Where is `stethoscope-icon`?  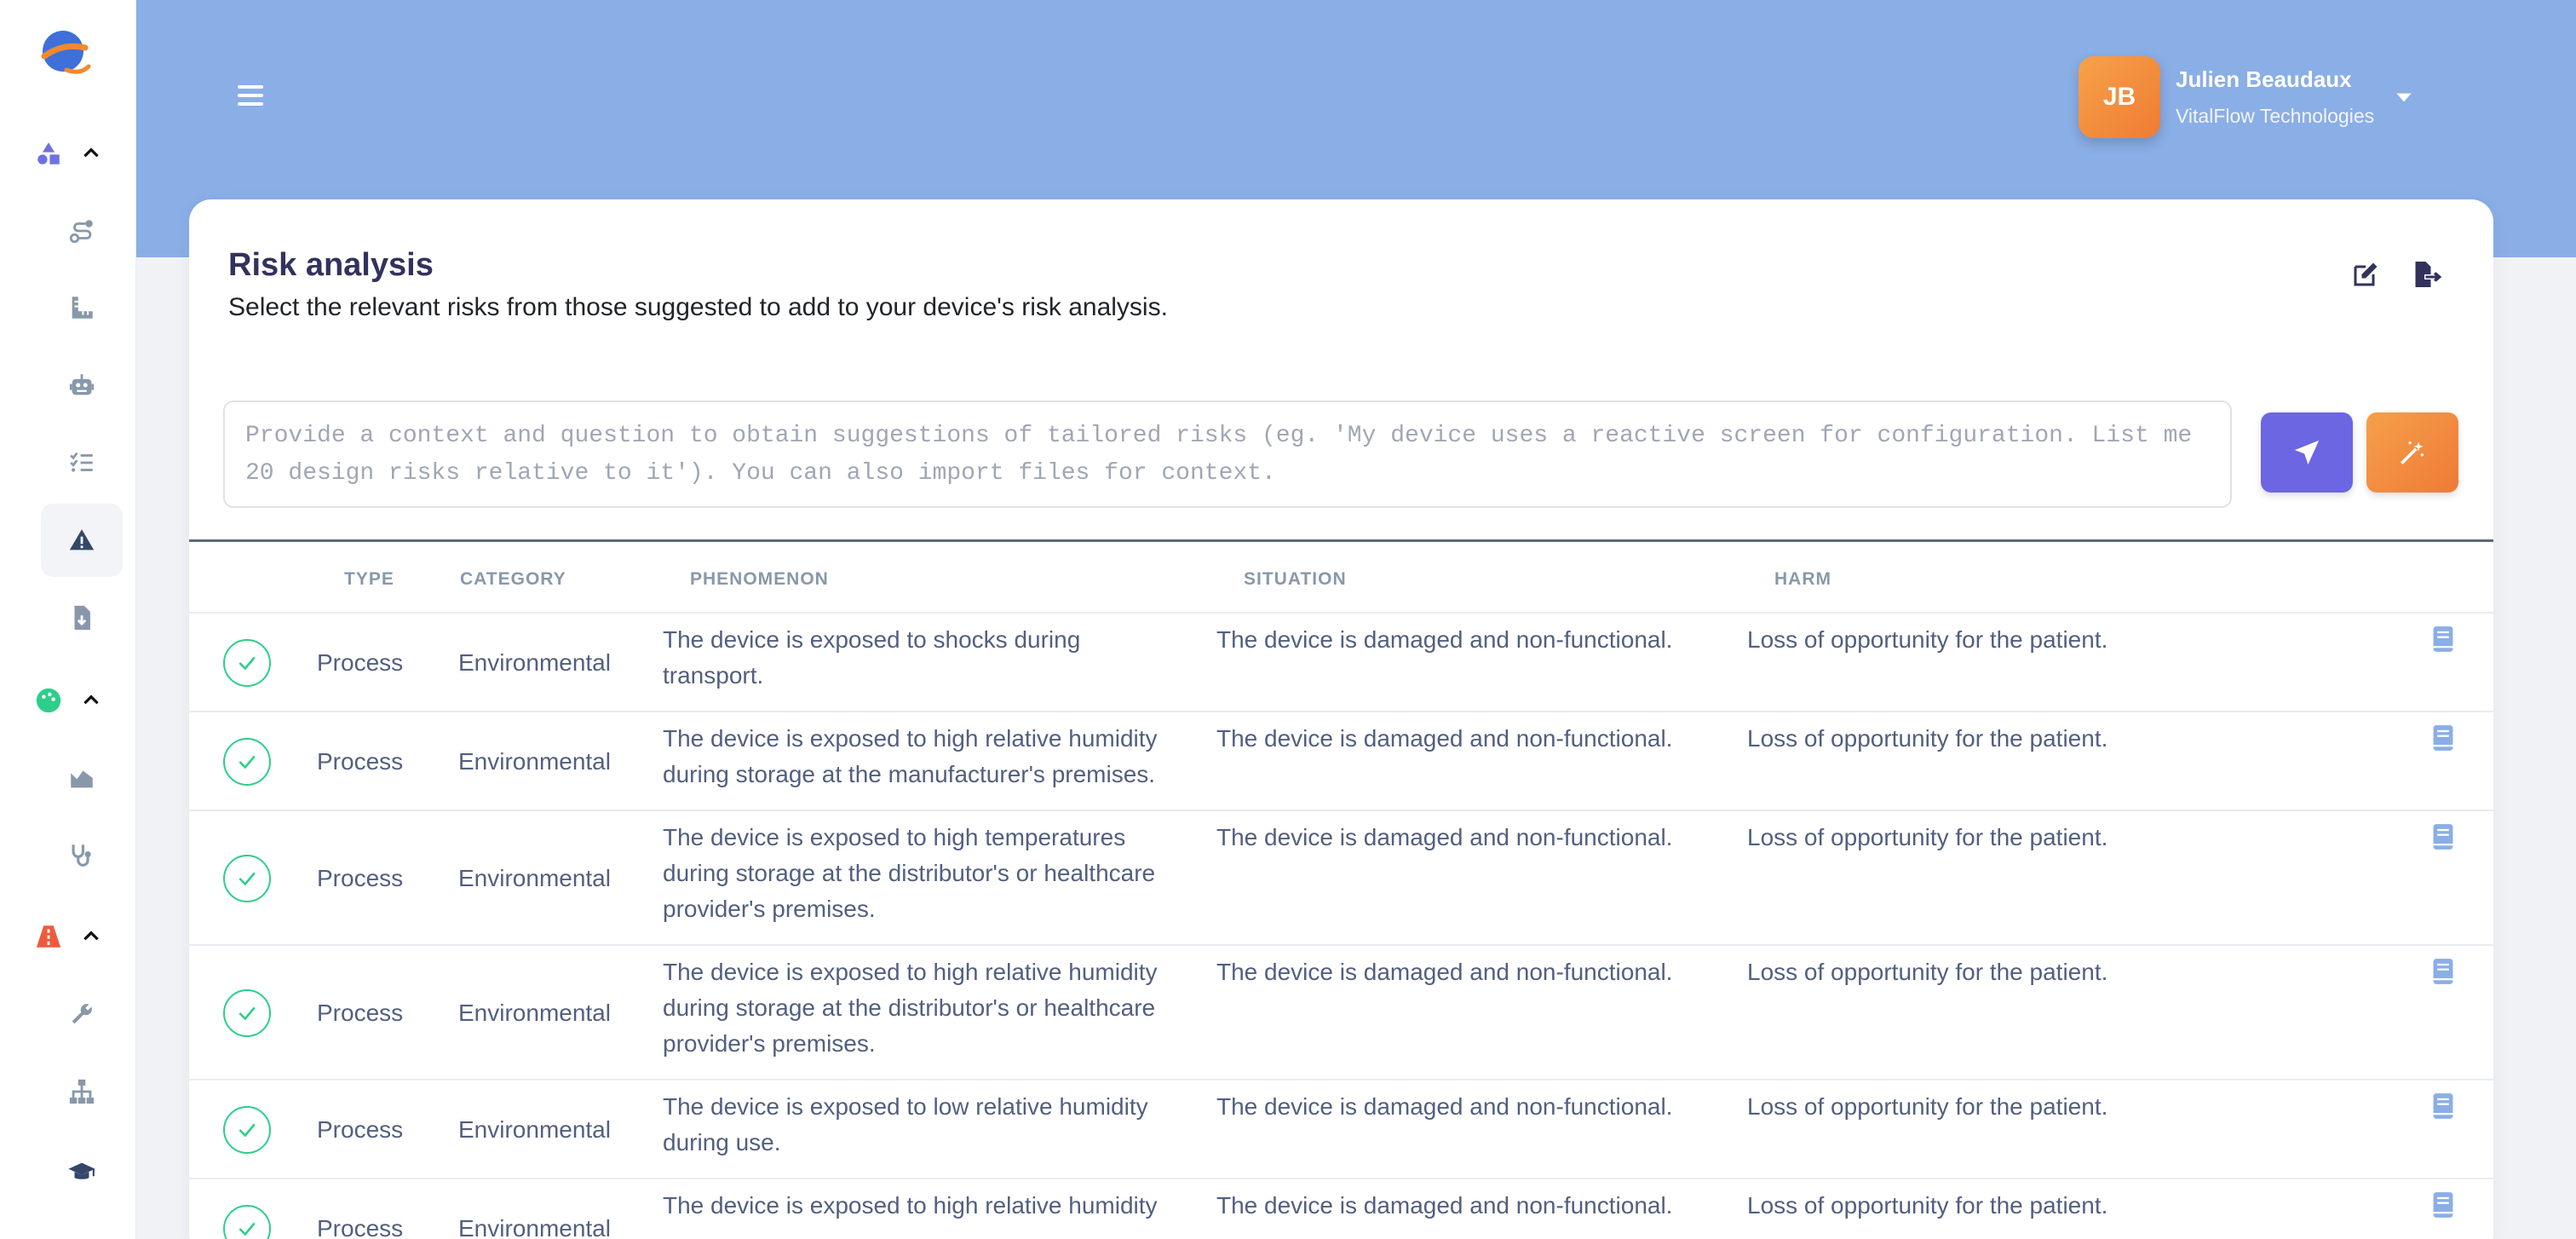
stethoscope-icon is located at coordinates (81, 855).